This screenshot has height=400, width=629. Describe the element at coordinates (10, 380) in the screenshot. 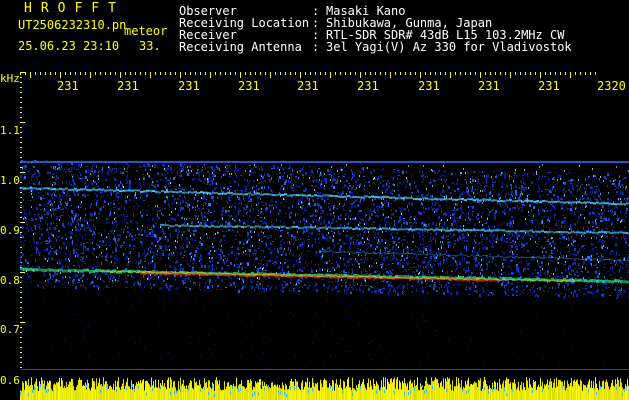

I see `y-tick-label: 0.6` at that location.